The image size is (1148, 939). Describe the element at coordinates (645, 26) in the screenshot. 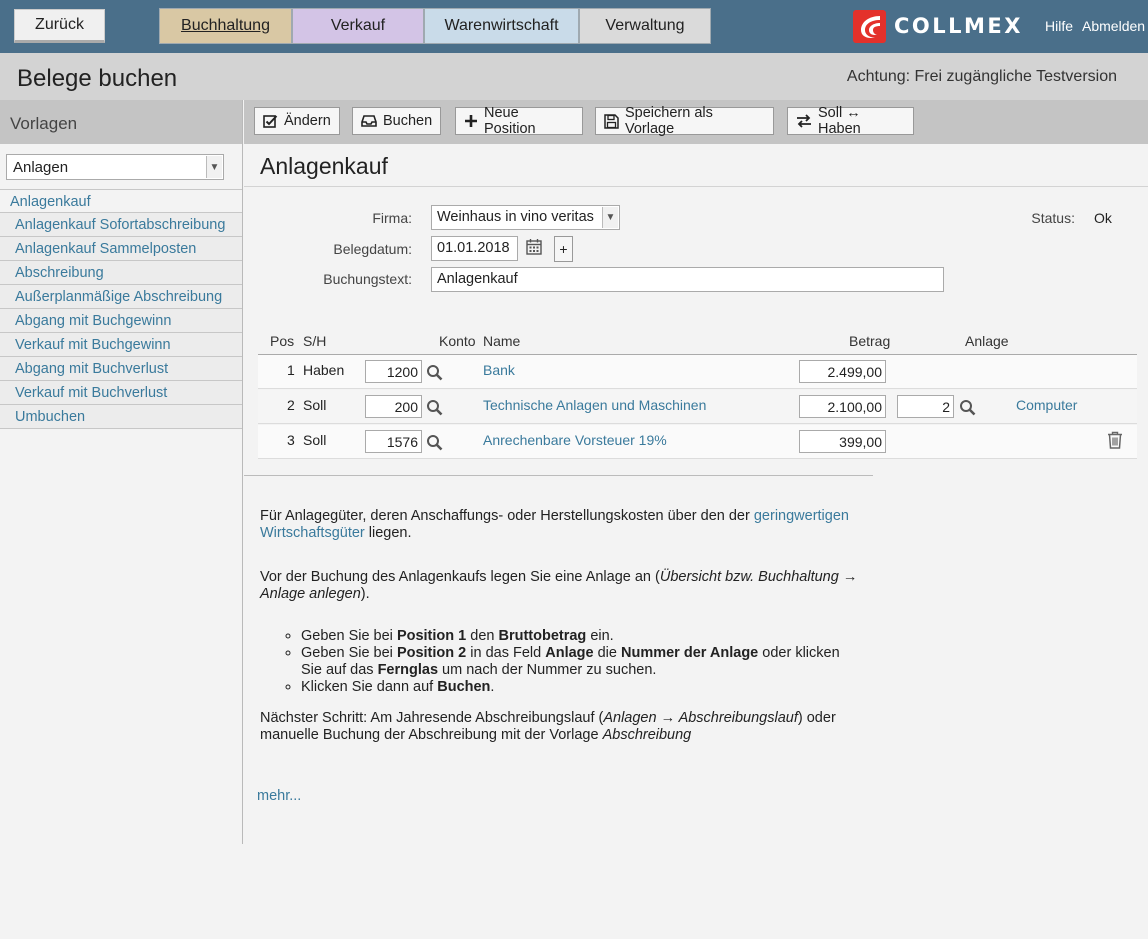

I see `tab-verwaltung: Verwaltung` at that location.